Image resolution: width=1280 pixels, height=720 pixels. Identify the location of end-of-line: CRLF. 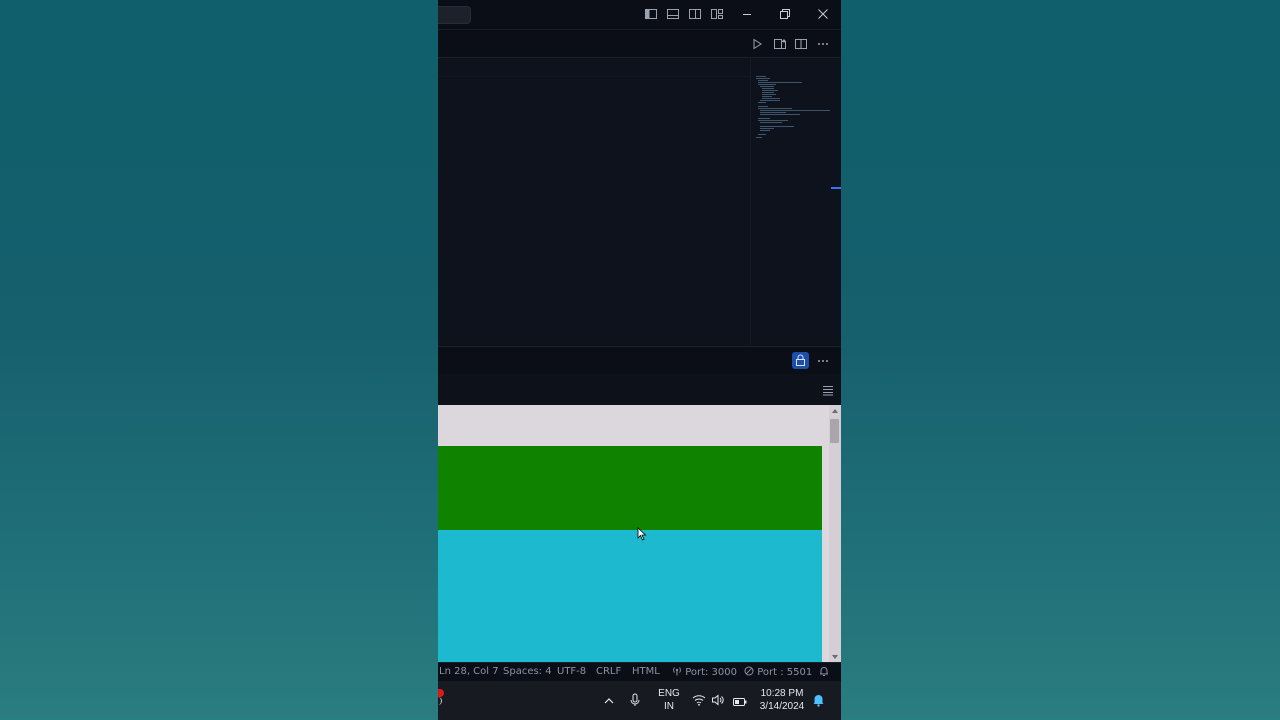
(608, 671).